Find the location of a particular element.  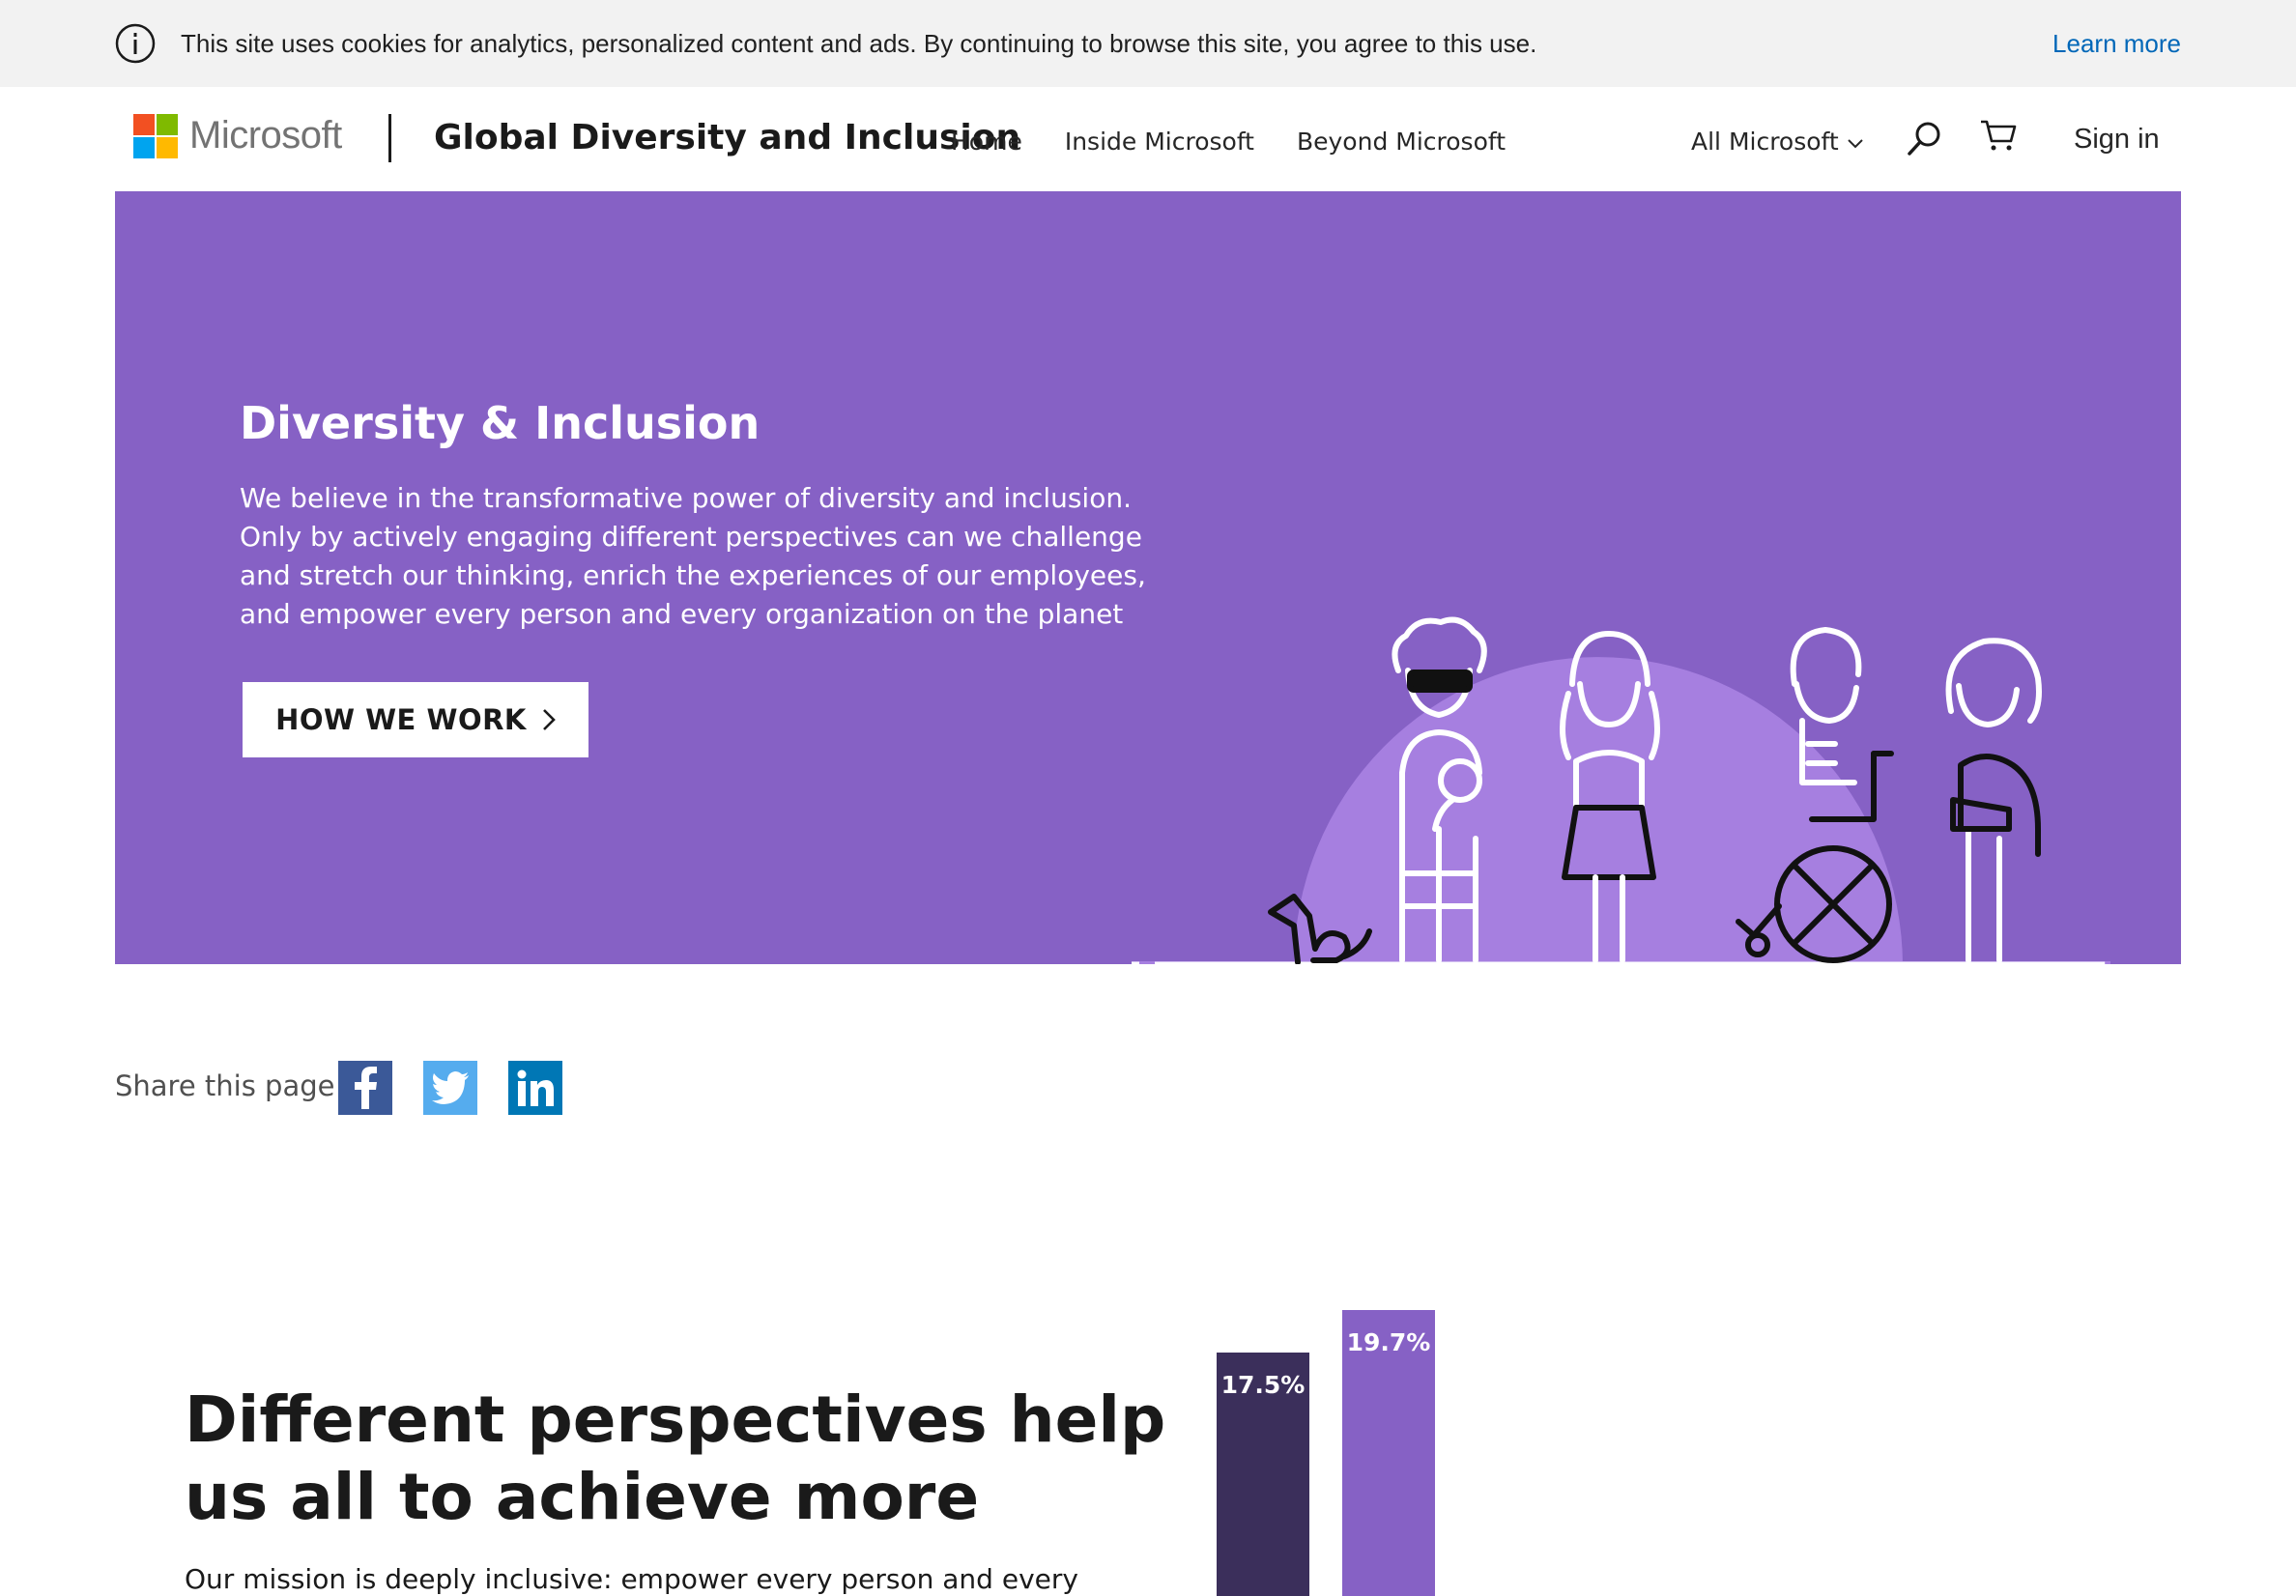

microsoft-wordmark: Microsoft is located at coordinates (265, 136).